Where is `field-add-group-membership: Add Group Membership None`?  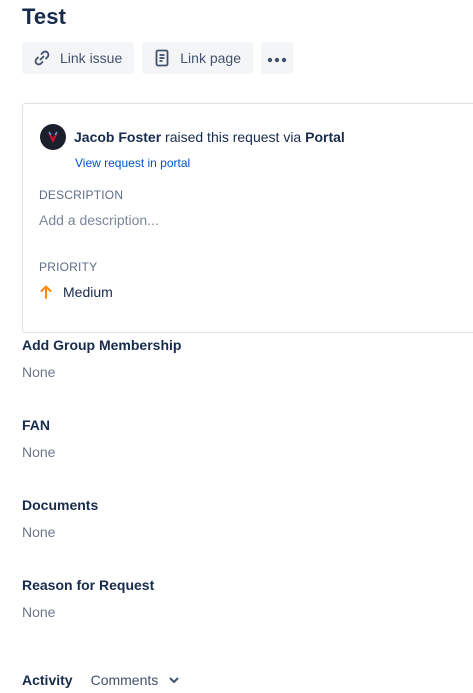 field-add-group-membership: Add Group Membership None is located at coordinates (101, 358).